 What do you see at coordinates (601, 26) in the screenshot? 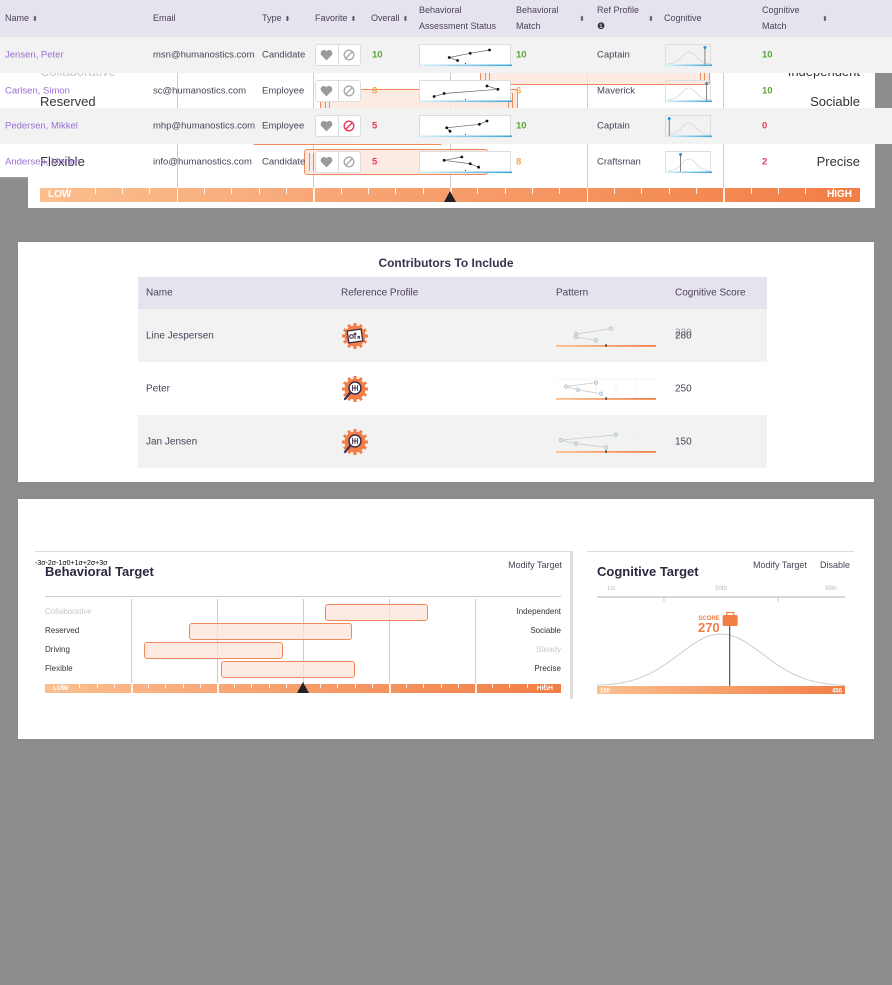
I see `info-icon: ❶` at bounding box center [601, 26].